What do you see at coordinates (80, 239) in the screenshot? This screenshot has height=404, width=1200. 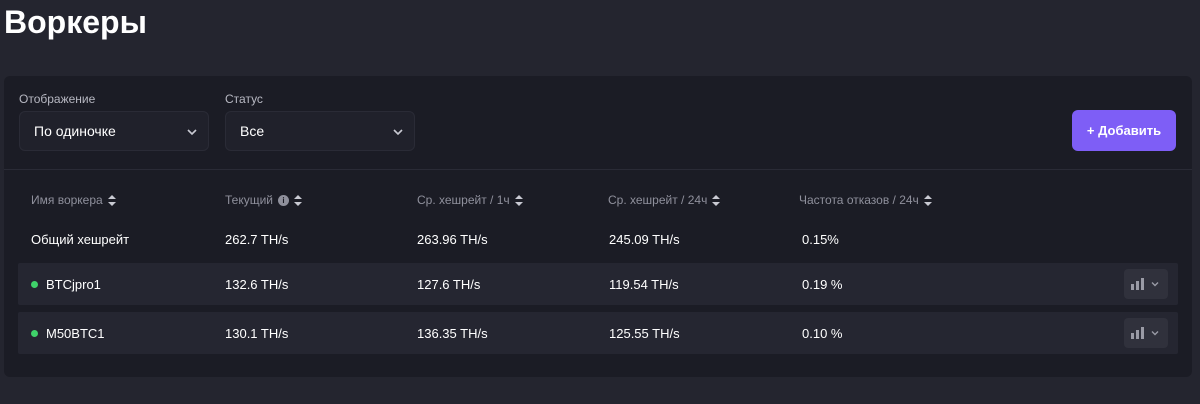 I see `total-name: Общий хешрейт` at bounding box center [80, 239].